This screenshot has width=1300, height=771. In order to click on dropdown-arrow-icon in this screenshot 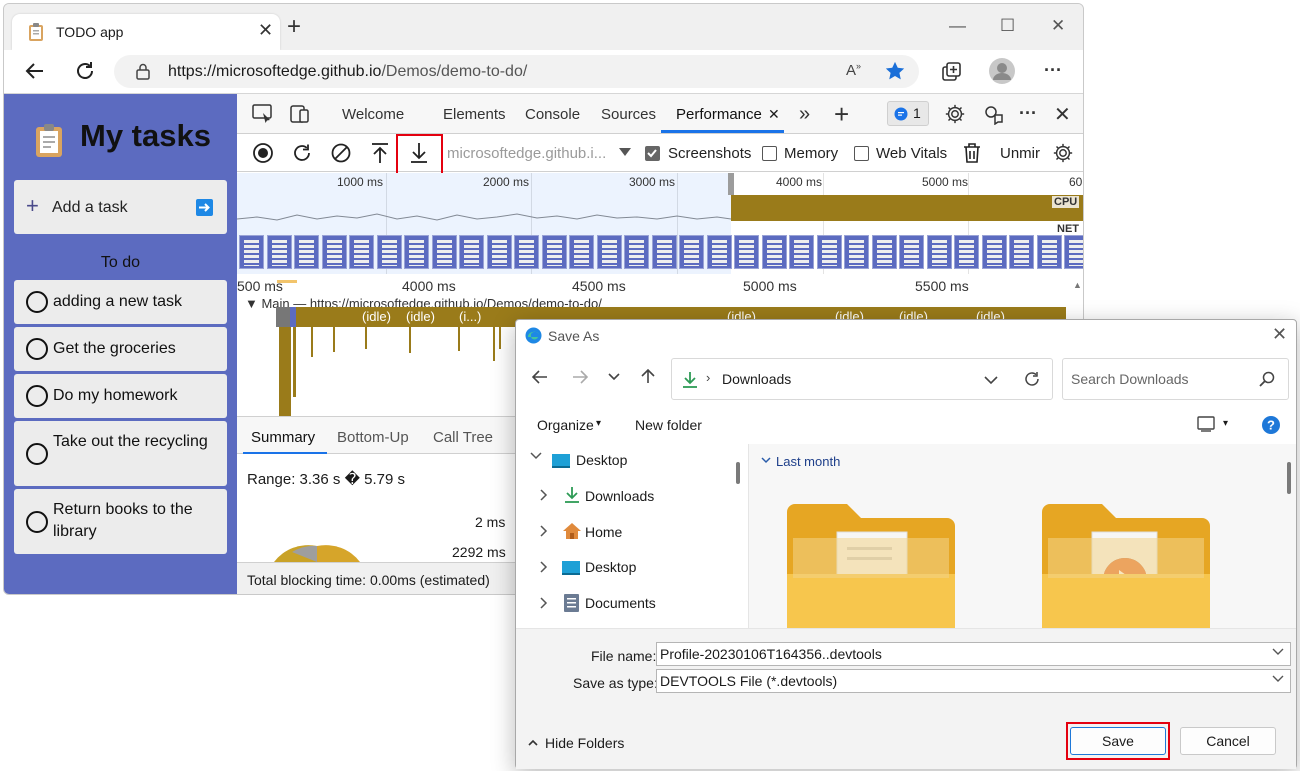, I will do `click(625, 152)`.